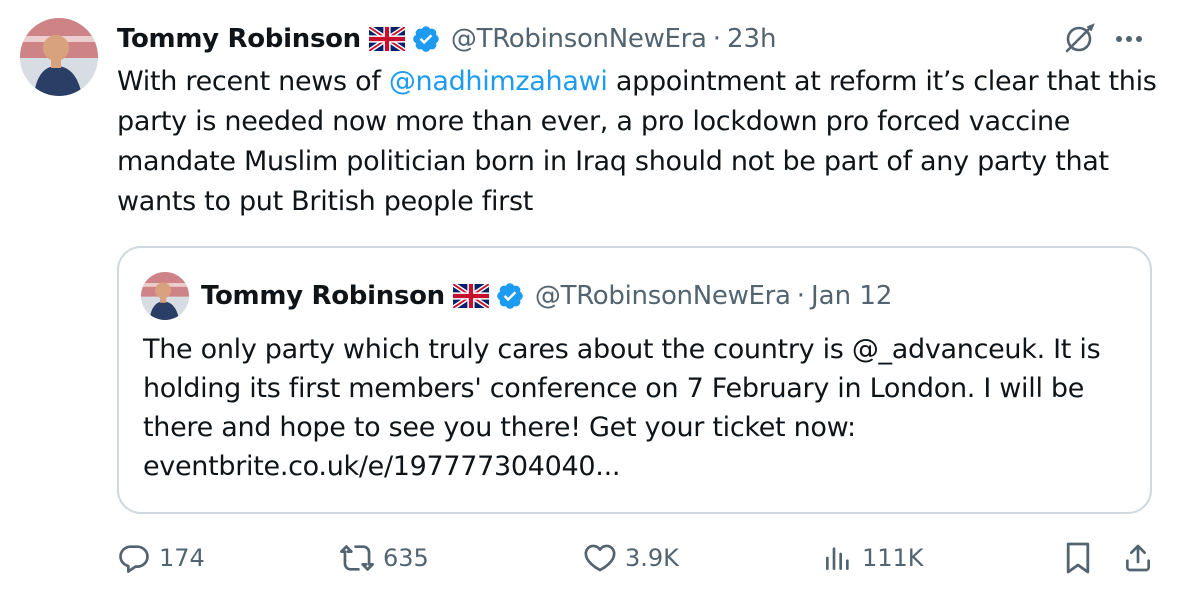 The width and height of the screenshot is (1182, 596). I want to click on tweet-text-before: With recent news of, so click(253, 81).